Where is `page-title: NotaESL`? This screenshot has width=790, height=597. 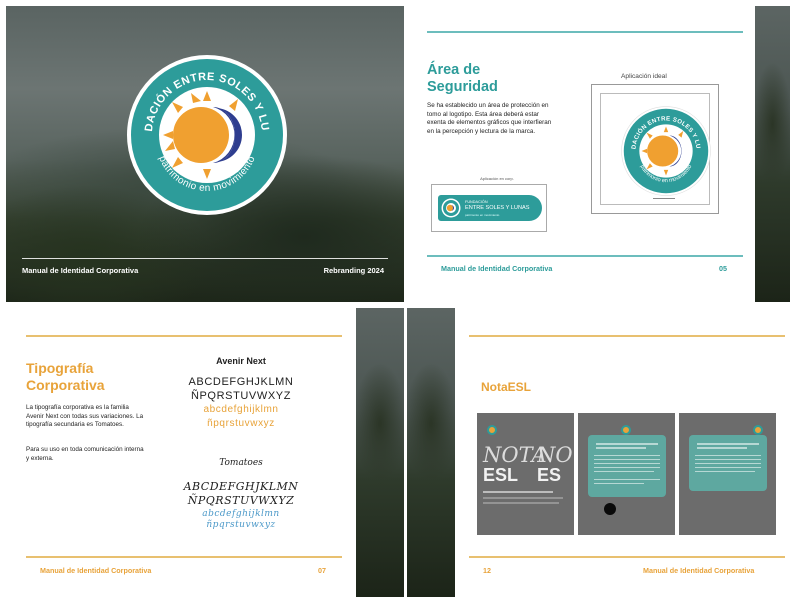 page-title: NotaESL is located at coordinates (506, 387).